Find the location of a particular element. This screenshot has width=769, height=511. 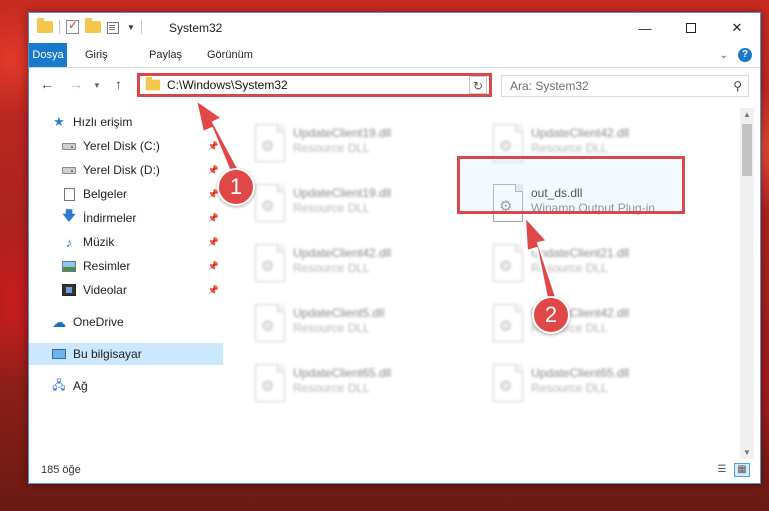

sidebar-item-videos: Videolar 📌 is located at coordinates (126, 290).